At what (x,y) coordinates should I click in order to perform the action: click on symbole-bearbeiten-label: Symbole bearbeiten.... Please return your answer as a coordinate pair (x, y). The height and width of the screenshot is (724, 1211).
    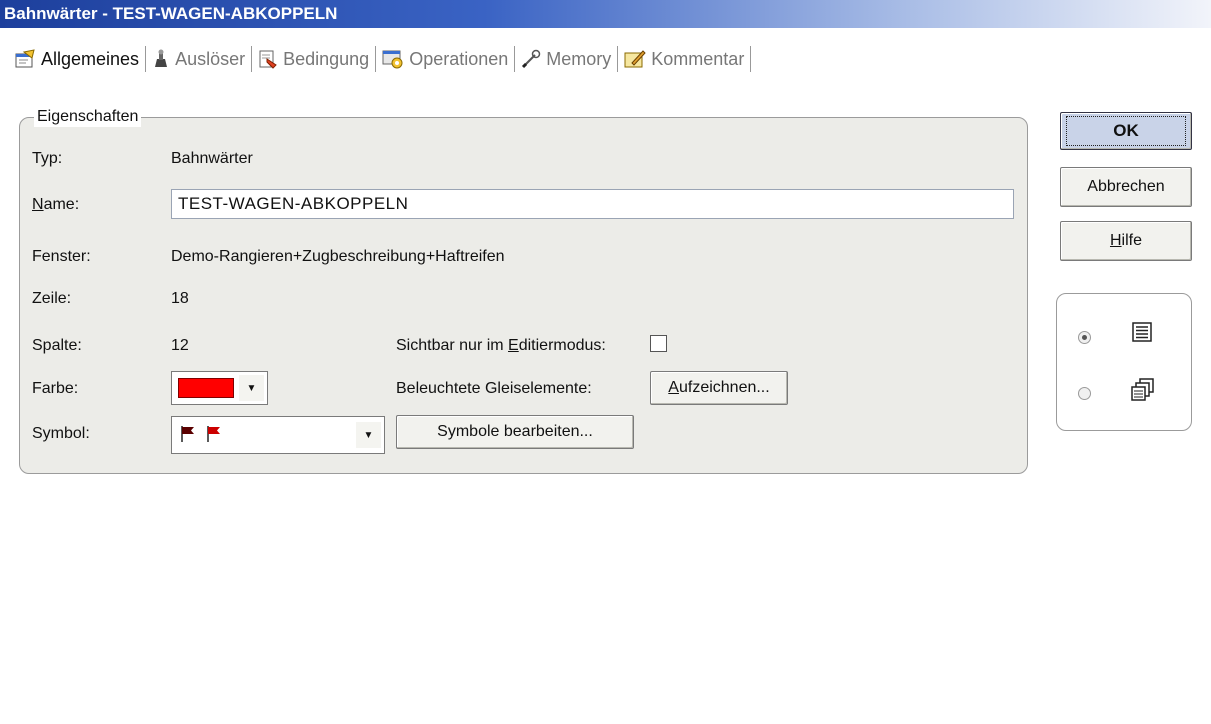
    Looking at the image, I should click on (515, 431).